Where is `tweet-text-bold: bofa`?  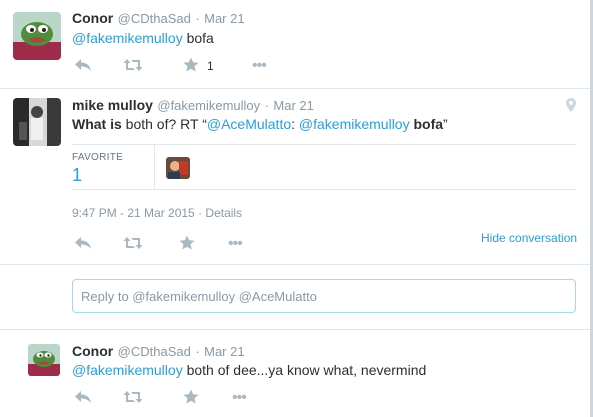 tweet-text-bold: bofa is located at coordinates (426, 124).